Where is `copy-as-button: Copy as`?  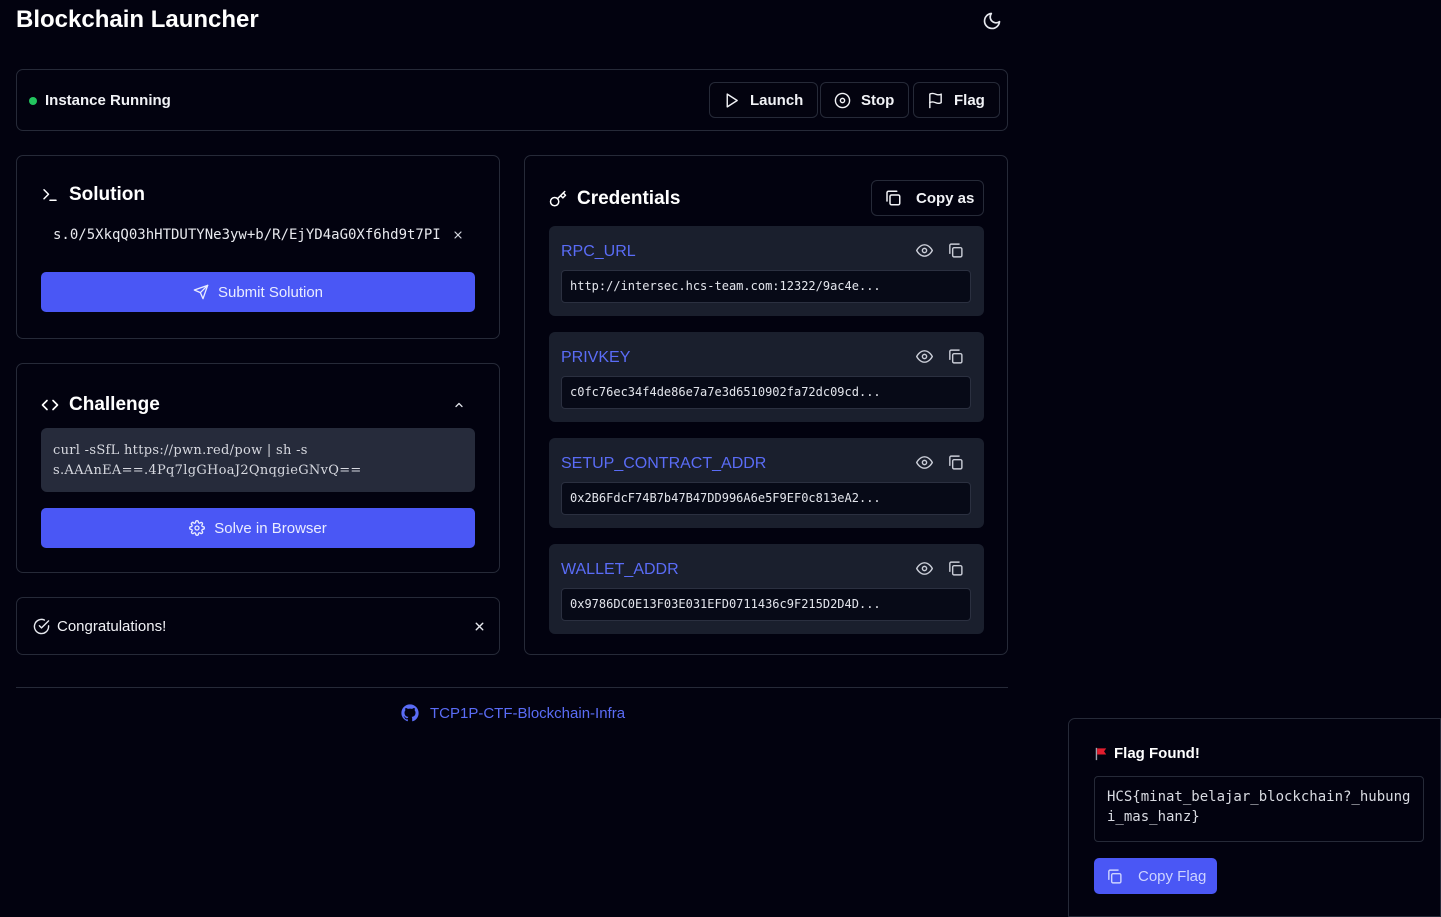
copy-as-button: Copy as is located at coordinates (927, 198).